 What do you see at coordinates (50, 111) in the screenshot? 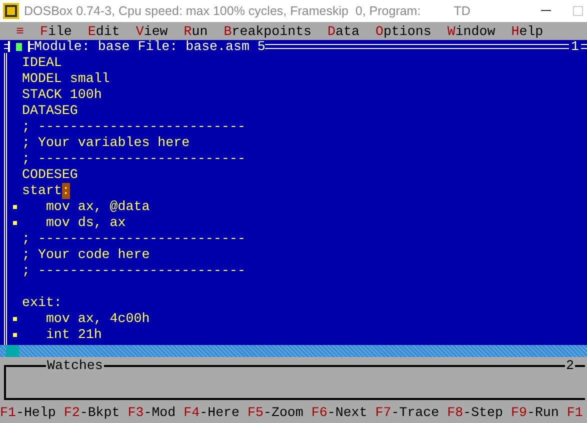
I see `code-line: DATASEG` at bounding box center [50, 111].